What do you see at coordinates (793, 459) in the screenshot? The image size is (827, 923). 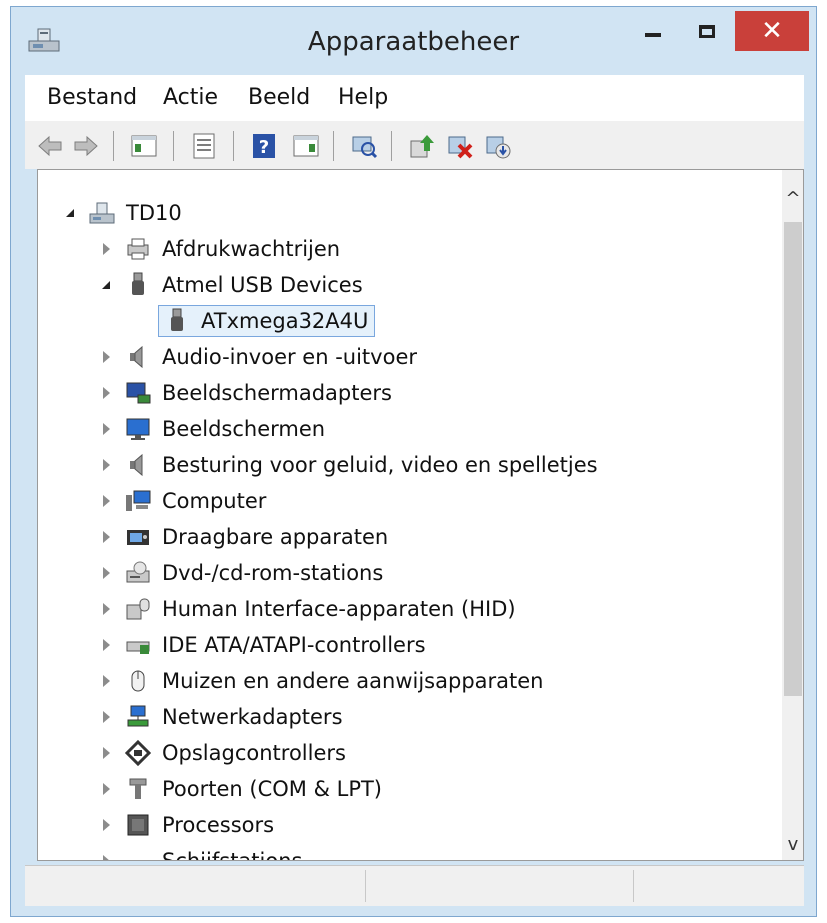 I see `scroll-thumb` at bounding box center [793, 459].